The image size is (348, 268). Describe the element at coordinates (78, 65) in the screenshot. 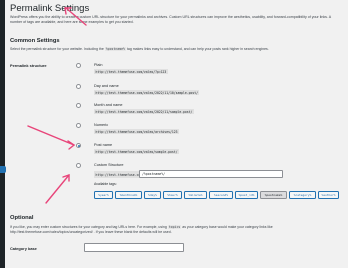

I see `radio-plain` at that location.